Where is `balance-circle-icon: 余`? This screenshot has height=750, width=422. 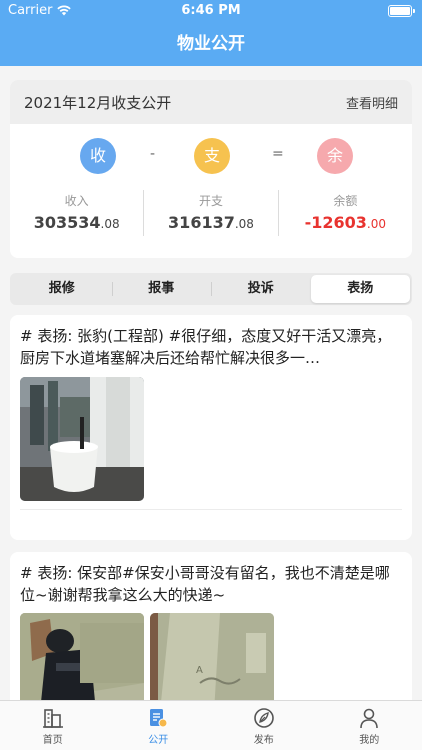 balance-circle-icon: 余 is located at coordinates (335, 156).